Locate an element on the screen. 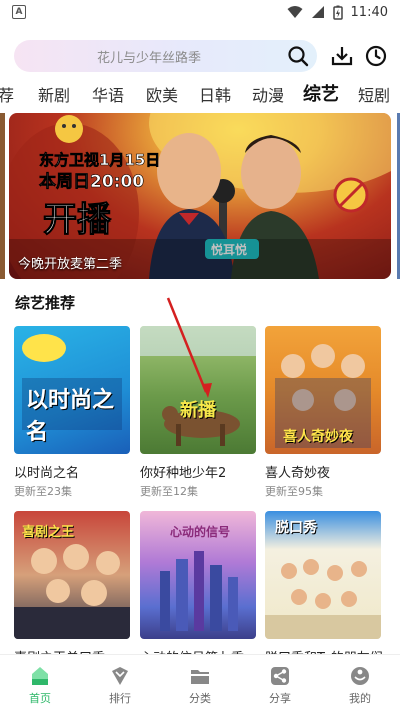  banner-date-text: 东方卫视1月15日 is located at coordinates (99, 160).